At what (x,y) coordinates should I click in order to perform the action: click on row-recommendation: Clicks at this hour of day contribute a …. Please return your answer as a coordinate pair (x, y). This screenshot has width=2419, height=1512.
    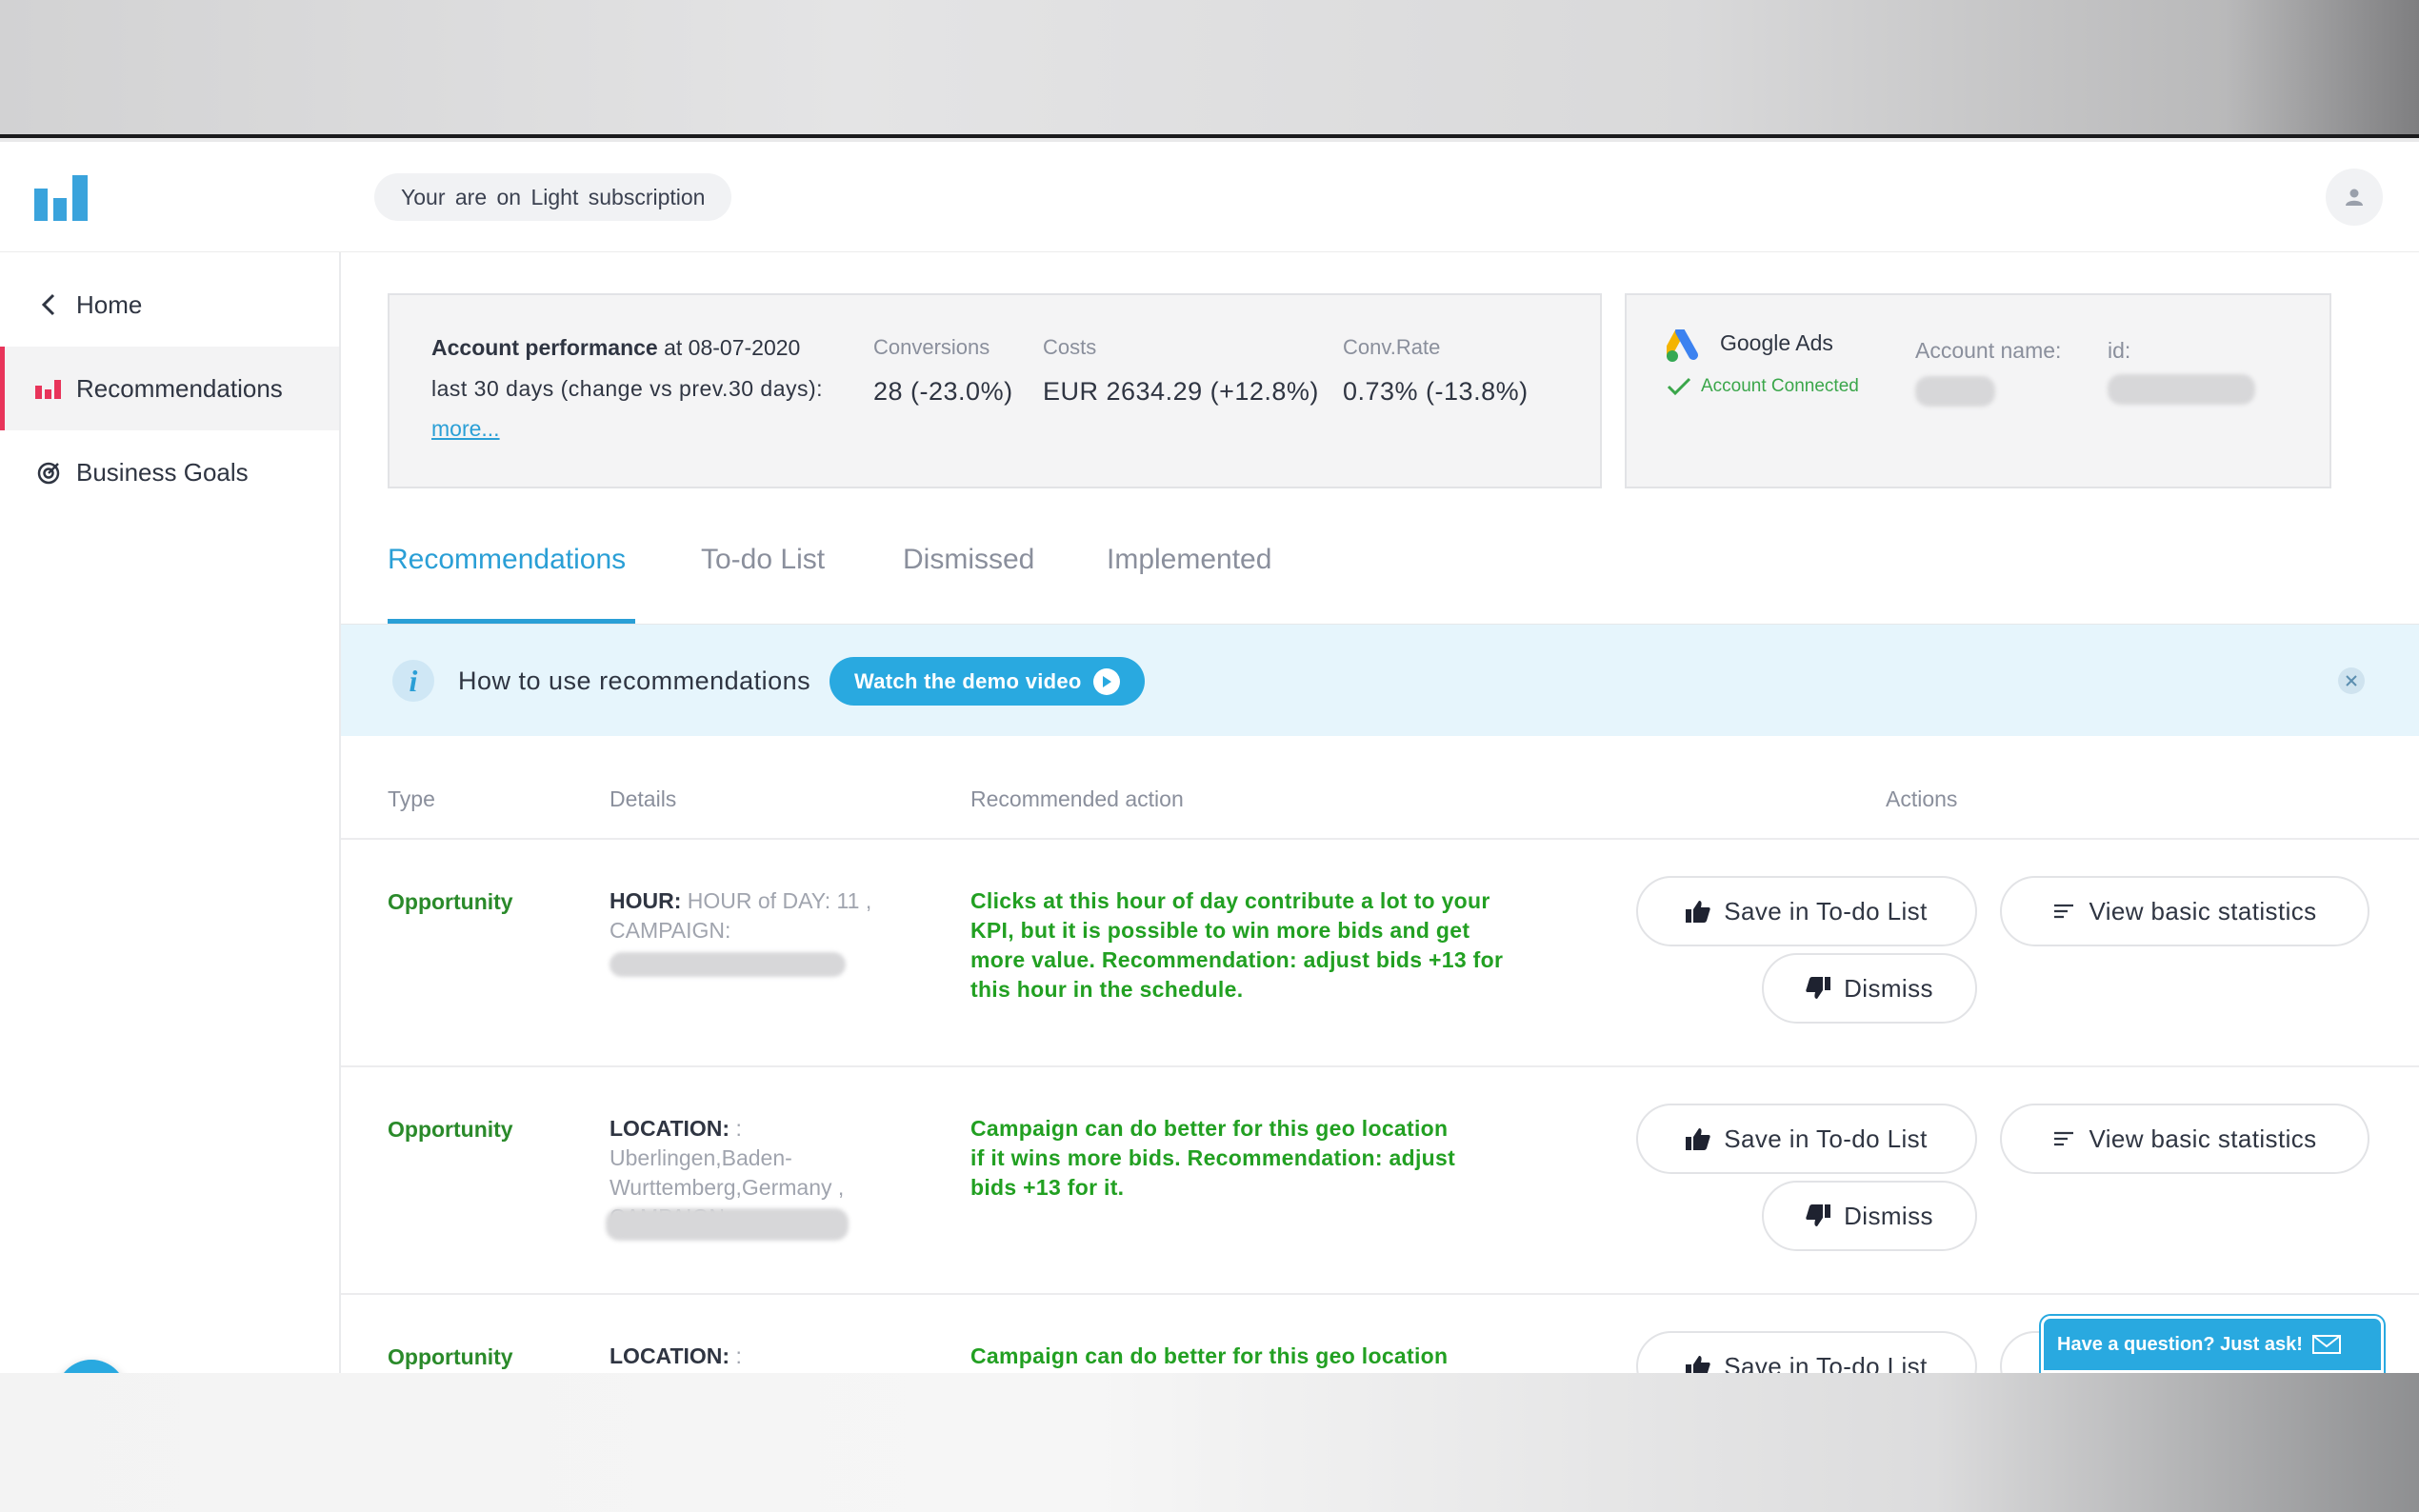
    Looking at the image, I should click on (1237, 945).